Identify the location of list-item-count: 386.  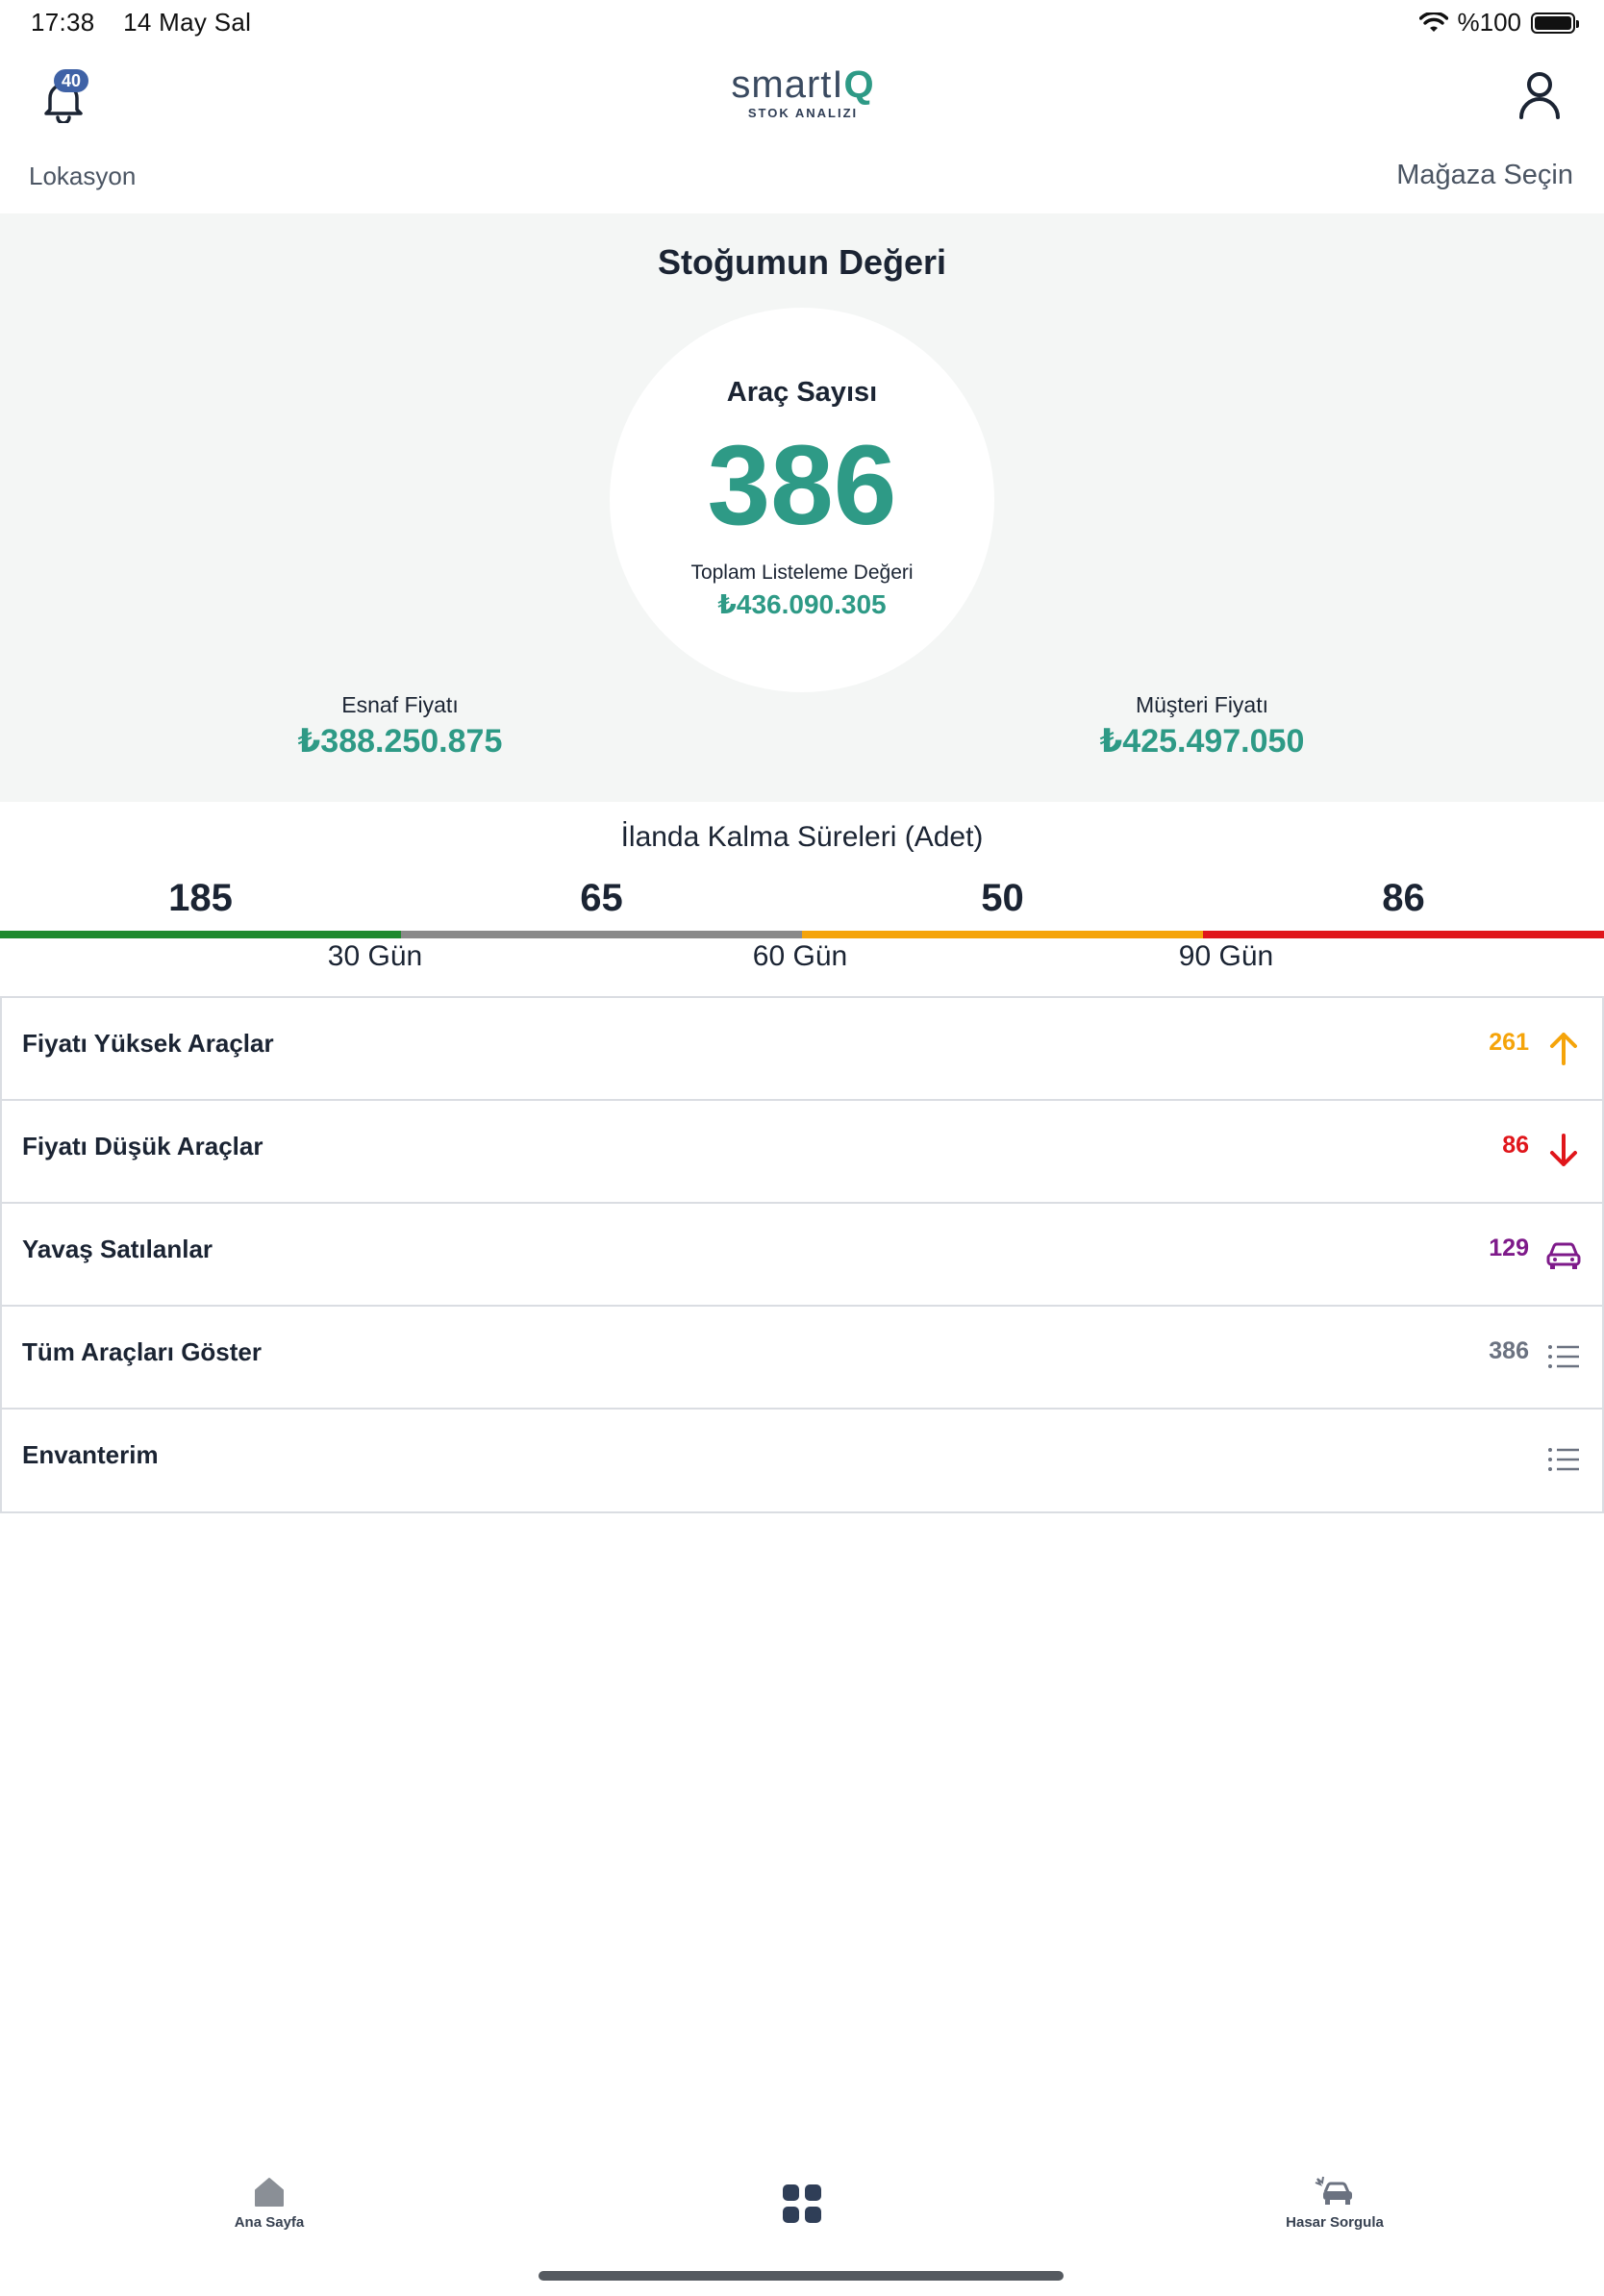
(1509, 1350).